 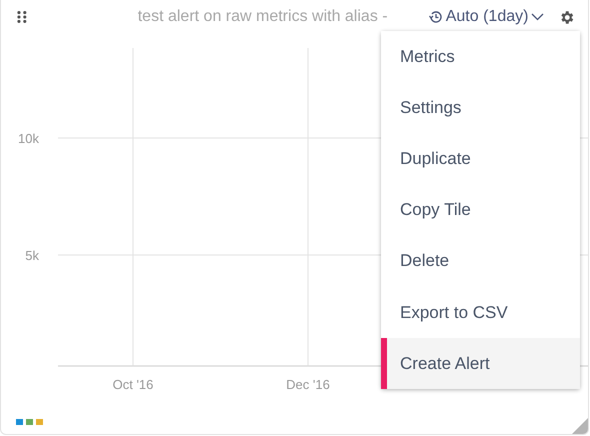 I want to click on y-axis-label: 5k, so click(x=32, y=255).